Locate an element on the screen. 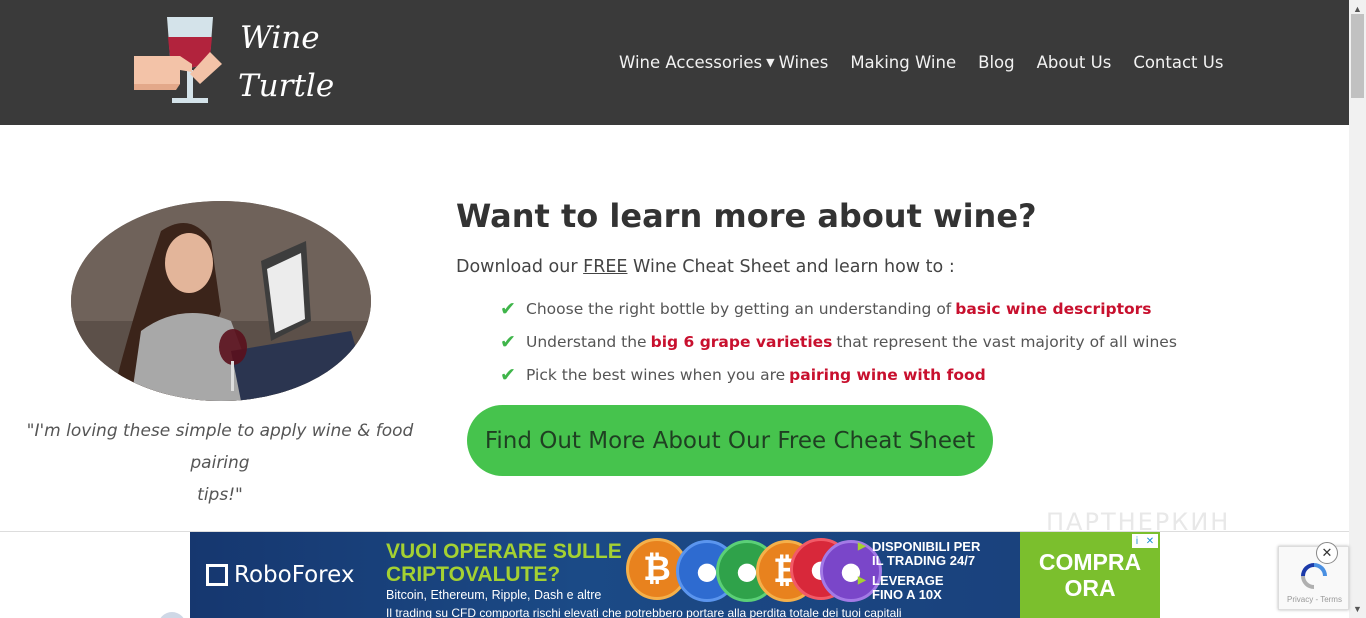 The width and height of the screenshot is (1366, 618). ad-feature-line: IL TRADING 24/7 is located at coordinates (924, 560).